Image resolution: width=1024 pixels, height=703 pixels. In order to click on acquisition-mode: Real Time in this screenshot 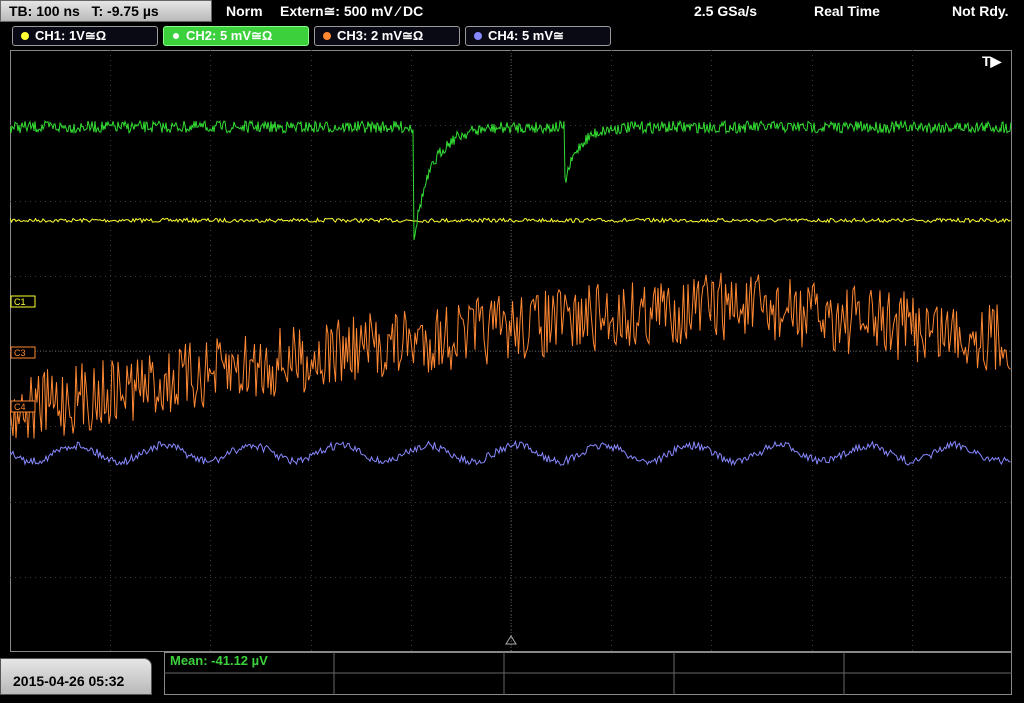, I will do `click(847, 11)`.